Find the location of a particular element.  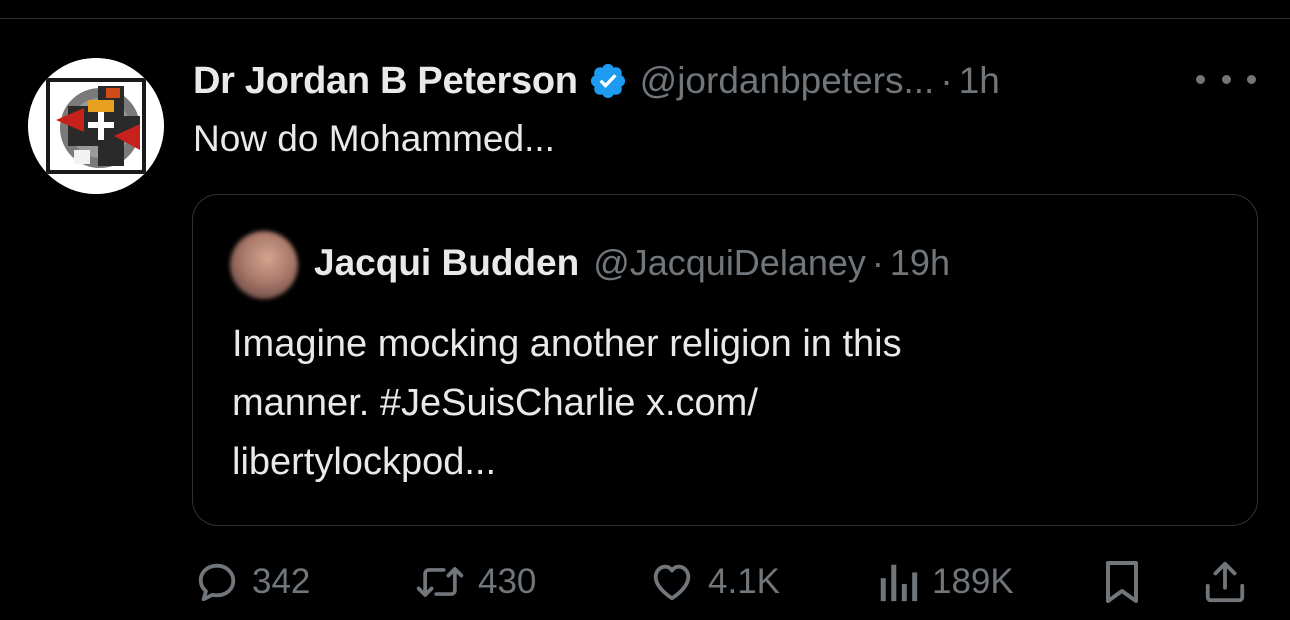

tweet-timestamp: 1h is located at coordinates (979, 81).